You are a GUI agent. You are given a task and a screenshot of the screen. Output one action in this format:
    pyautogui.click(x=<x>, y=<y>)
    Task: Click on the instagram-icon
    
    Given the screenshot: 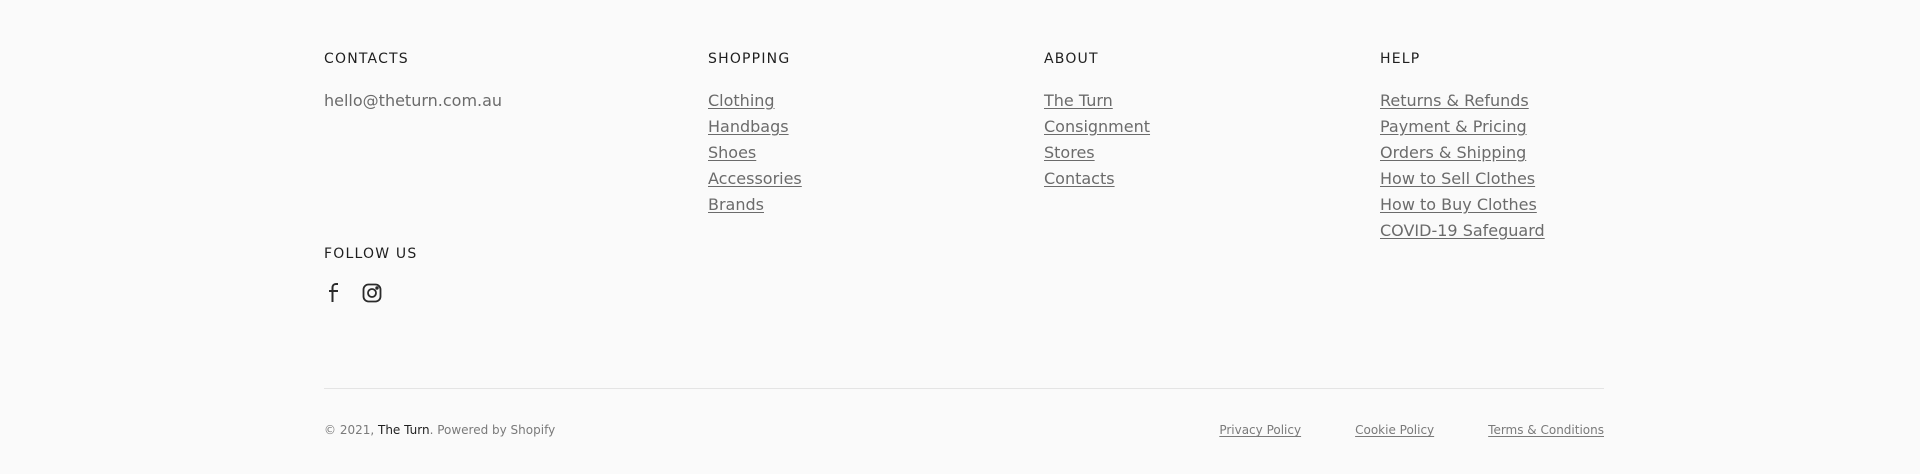 What is the action you would take?
    pyautogui.click(x=372, y=293)
    